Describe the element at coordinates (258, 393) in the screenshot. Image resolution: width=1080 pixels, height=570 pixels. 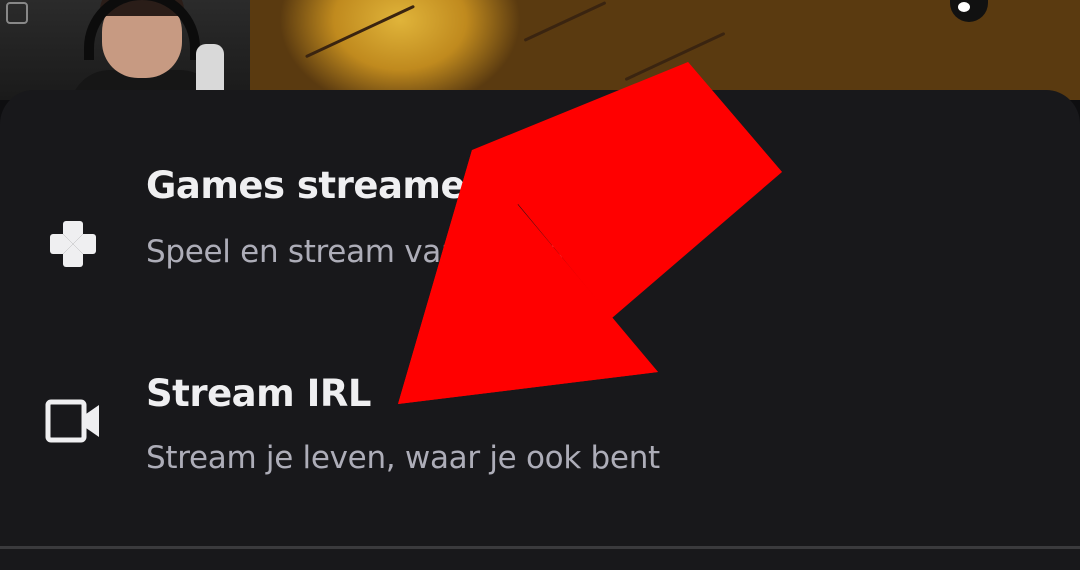
I see `option-title: Stream IRL` at that location.